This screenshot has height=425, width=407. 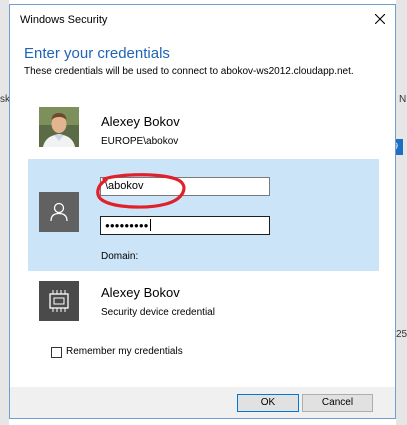 I want to click on cancel-button: Cancel, so click(x=337, y=403).